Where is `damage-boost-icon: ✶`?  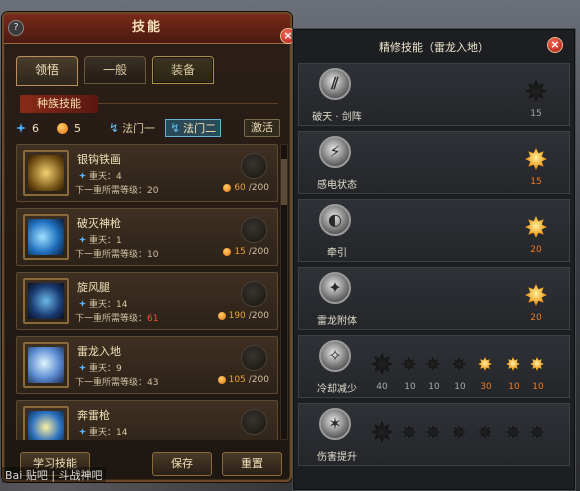 damage-boost-icon: ✶ is located at coordinates (335, 424).